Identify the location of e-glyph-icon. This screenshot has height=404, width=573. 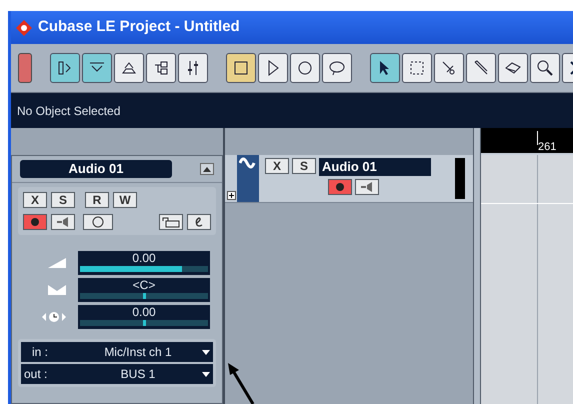
(199, 222).